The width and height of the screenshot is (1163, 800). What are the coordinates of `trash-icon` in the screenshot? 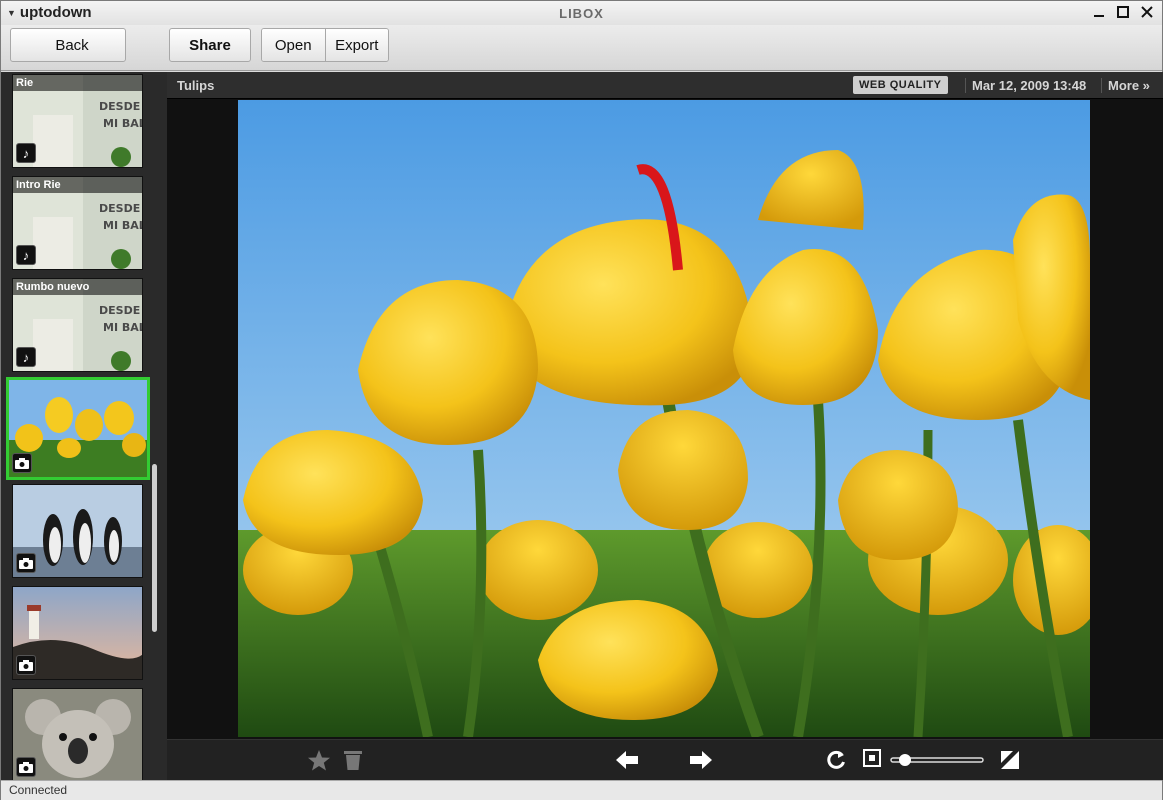 It's located at (353, 760).